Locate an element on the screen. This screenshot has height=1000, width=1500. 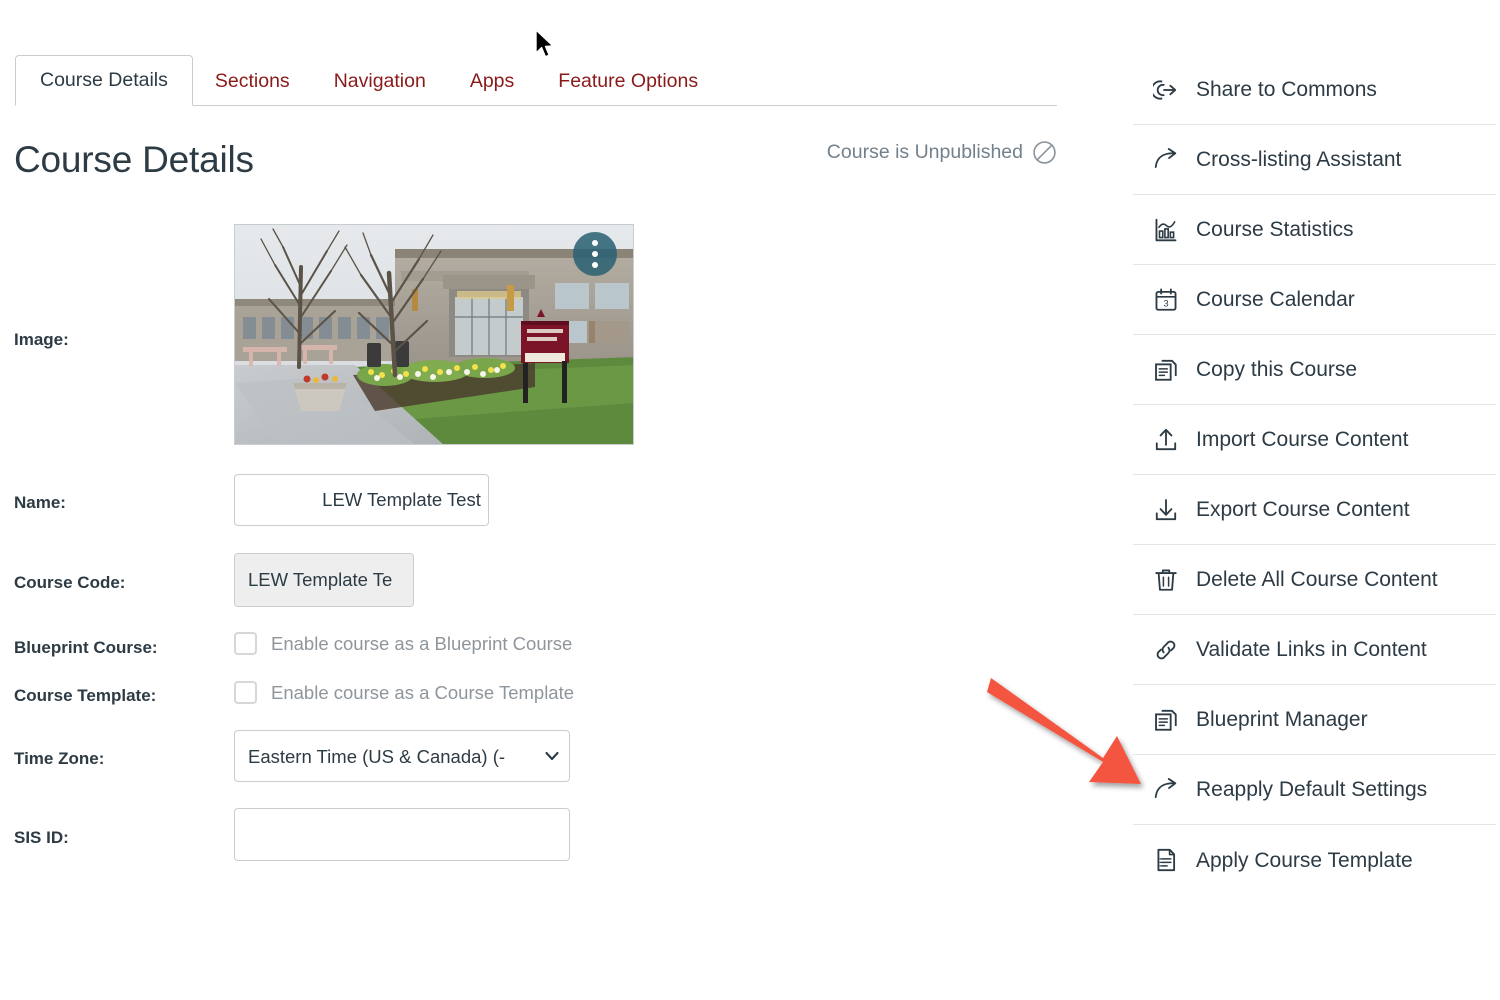
sidebar-item-course-statistics: Course Statistics is located at coordinates (1314, 230).